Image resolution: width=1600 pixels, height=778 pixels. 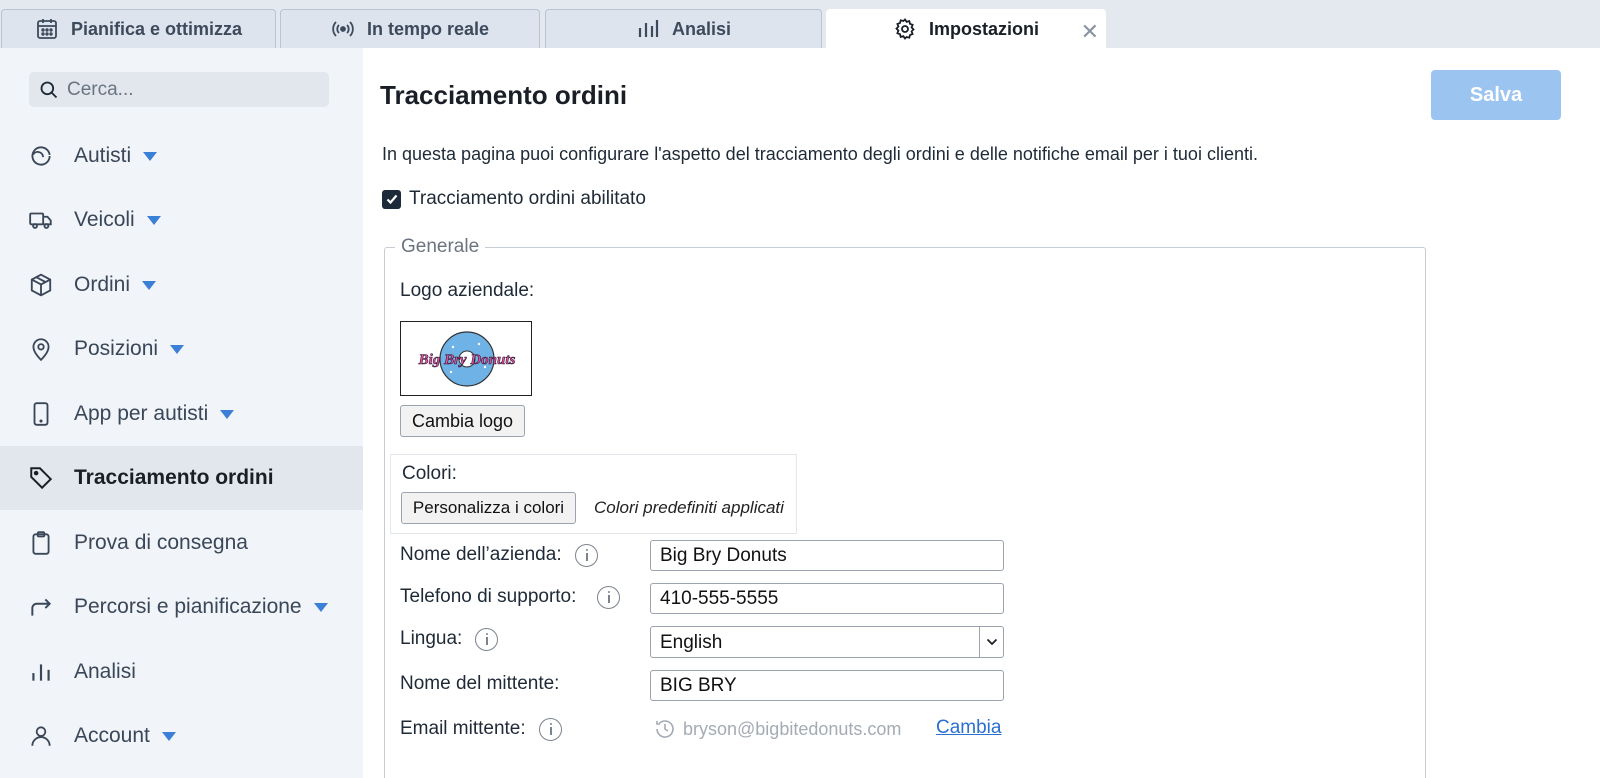 I want to click on tab-settings: Impostazioni ✕, so click(x=966, y=28).